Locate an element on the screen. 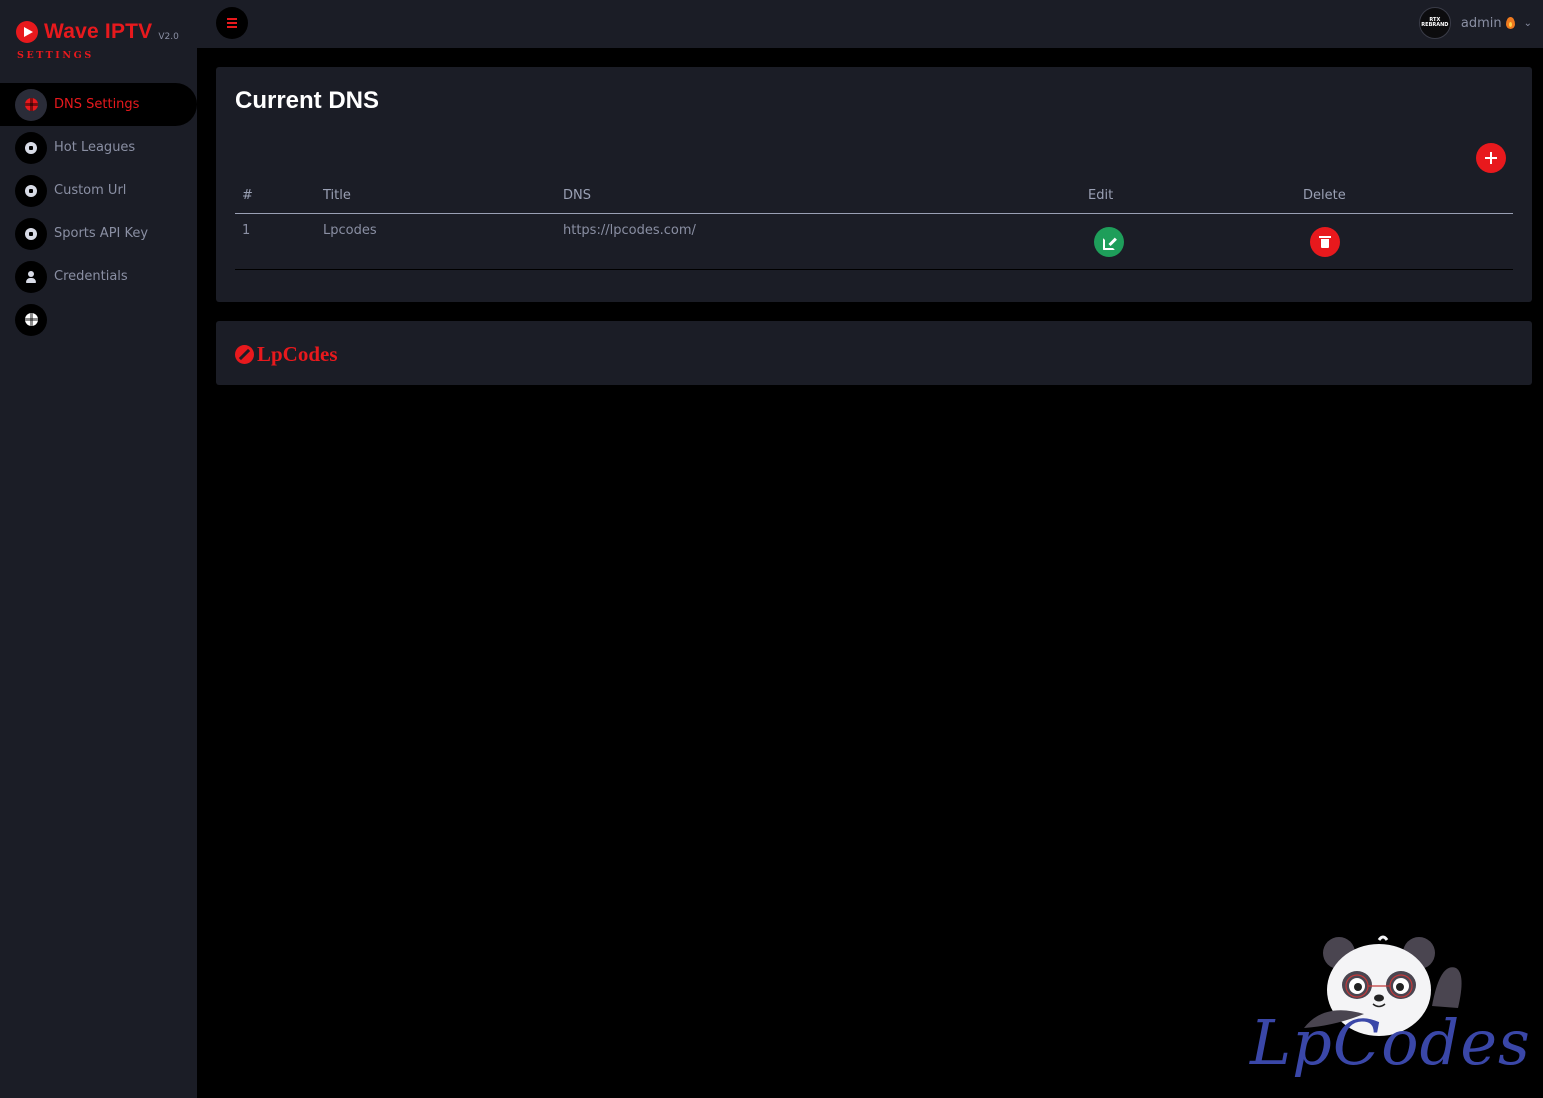 The image size is (1543, 1098). user-icon is located at coordinates (31, 276).